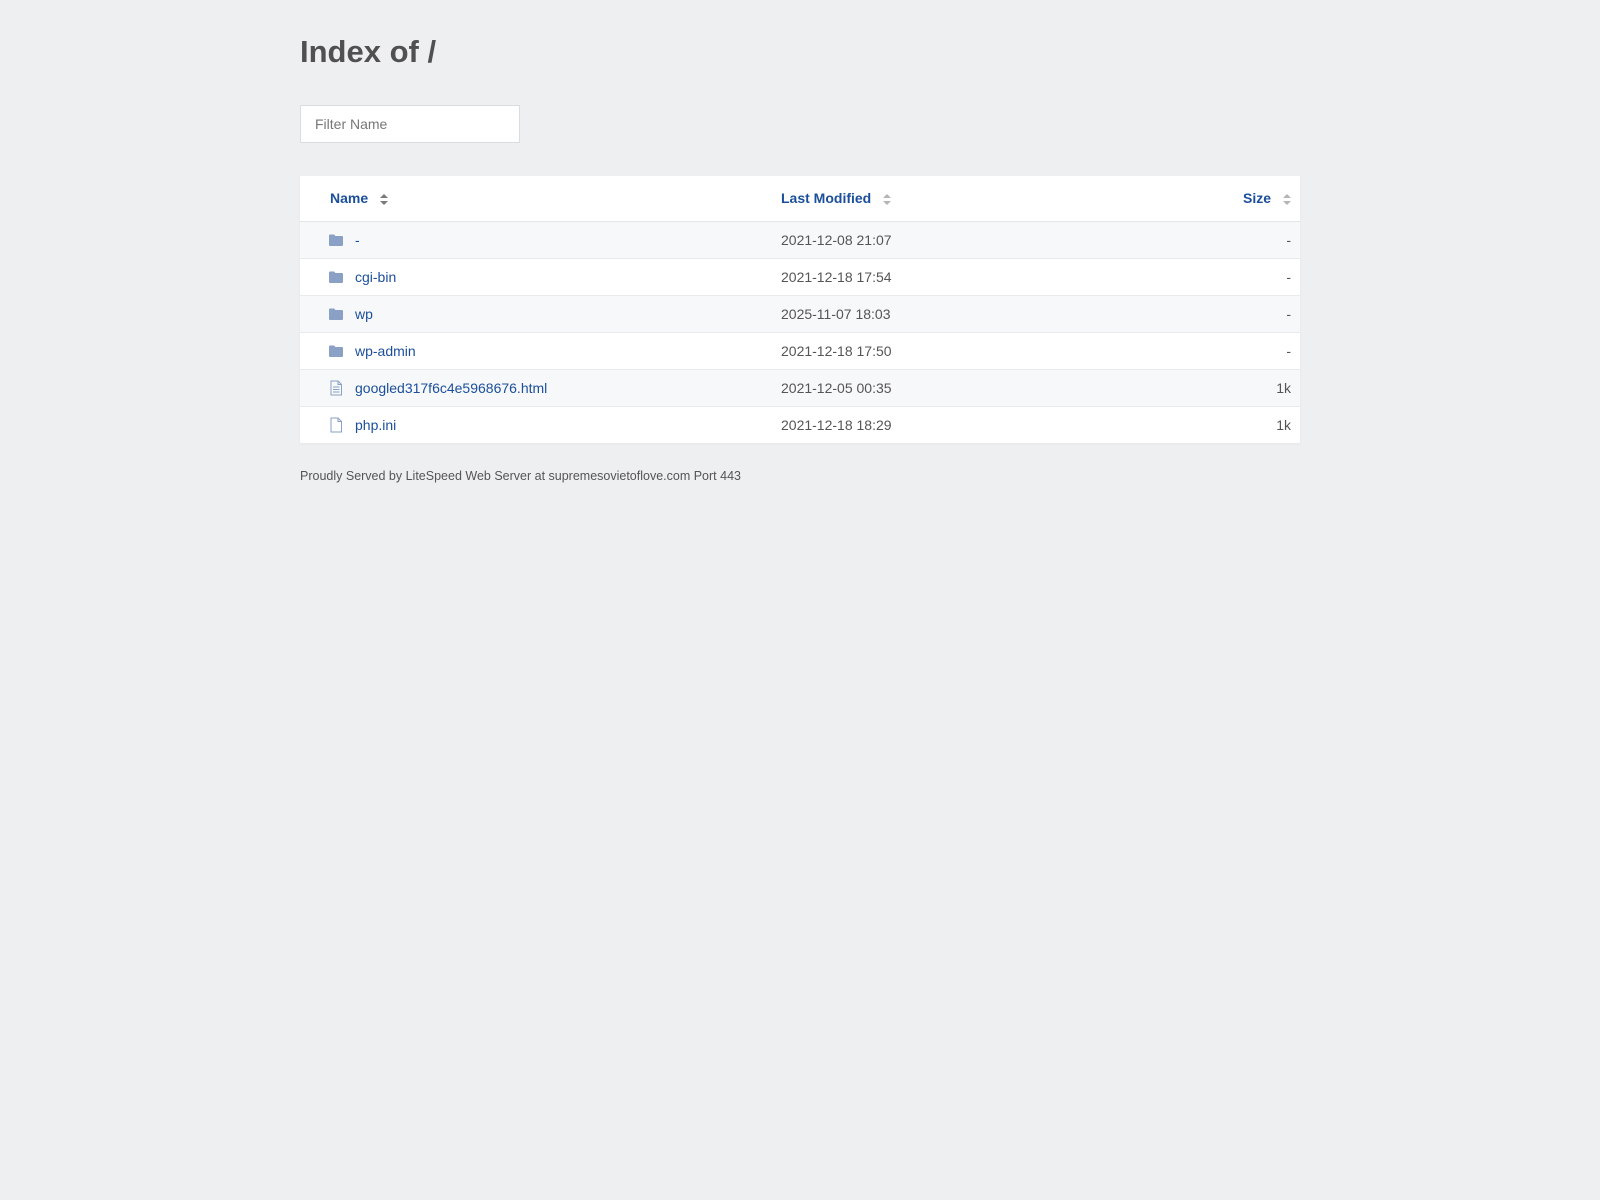  Describe the element at coordinates (375, 277) in the screenshot. I see `file-link: cgi-bin` at that location.